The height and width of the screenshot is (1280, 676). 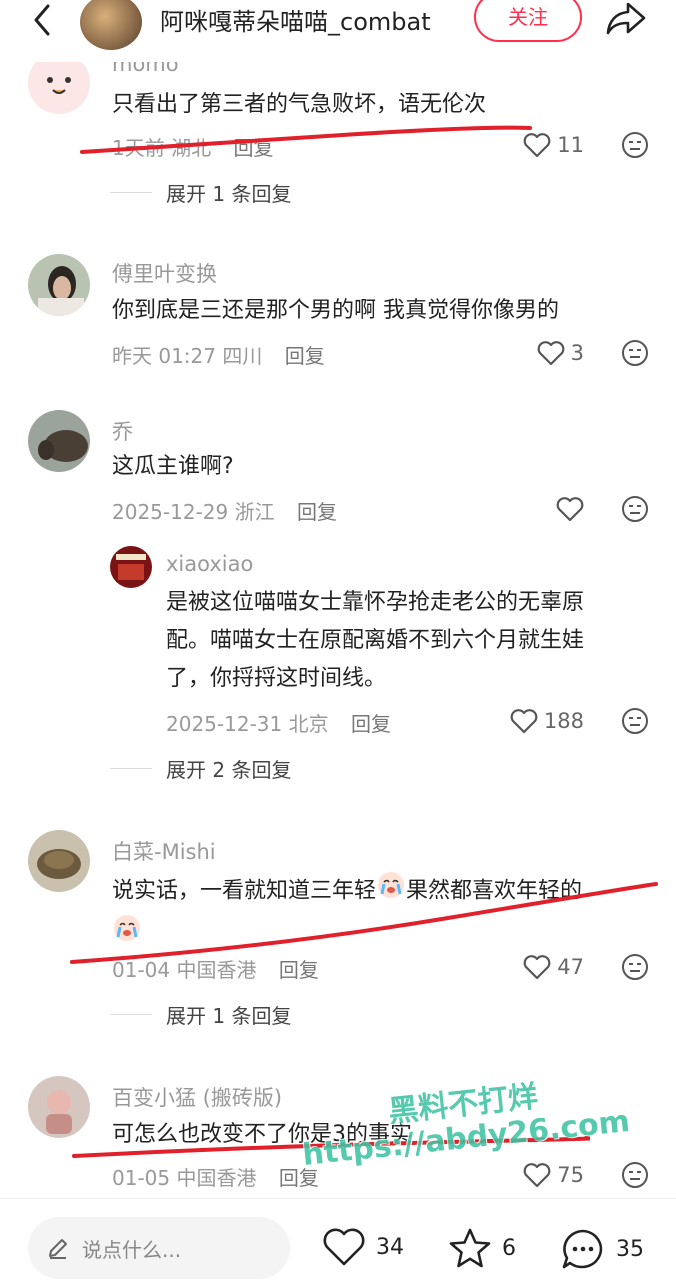 What do you see at coordinates (44, 20) in the screenshot?
I see `back-icon` at bounding box center [44, 20].